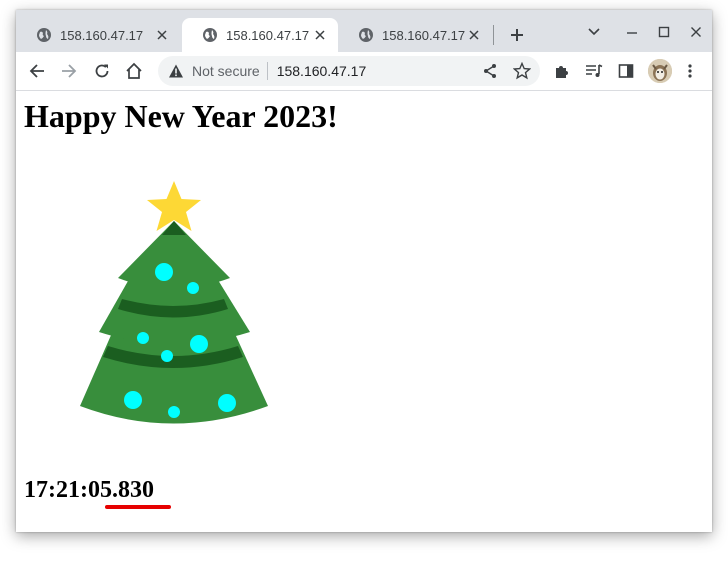 Image resolution: width=728 pixels, height=564 pixels. Describe the element at coordinates (267, 71) in the screenshot. I see `omnibox-divider` at that location.